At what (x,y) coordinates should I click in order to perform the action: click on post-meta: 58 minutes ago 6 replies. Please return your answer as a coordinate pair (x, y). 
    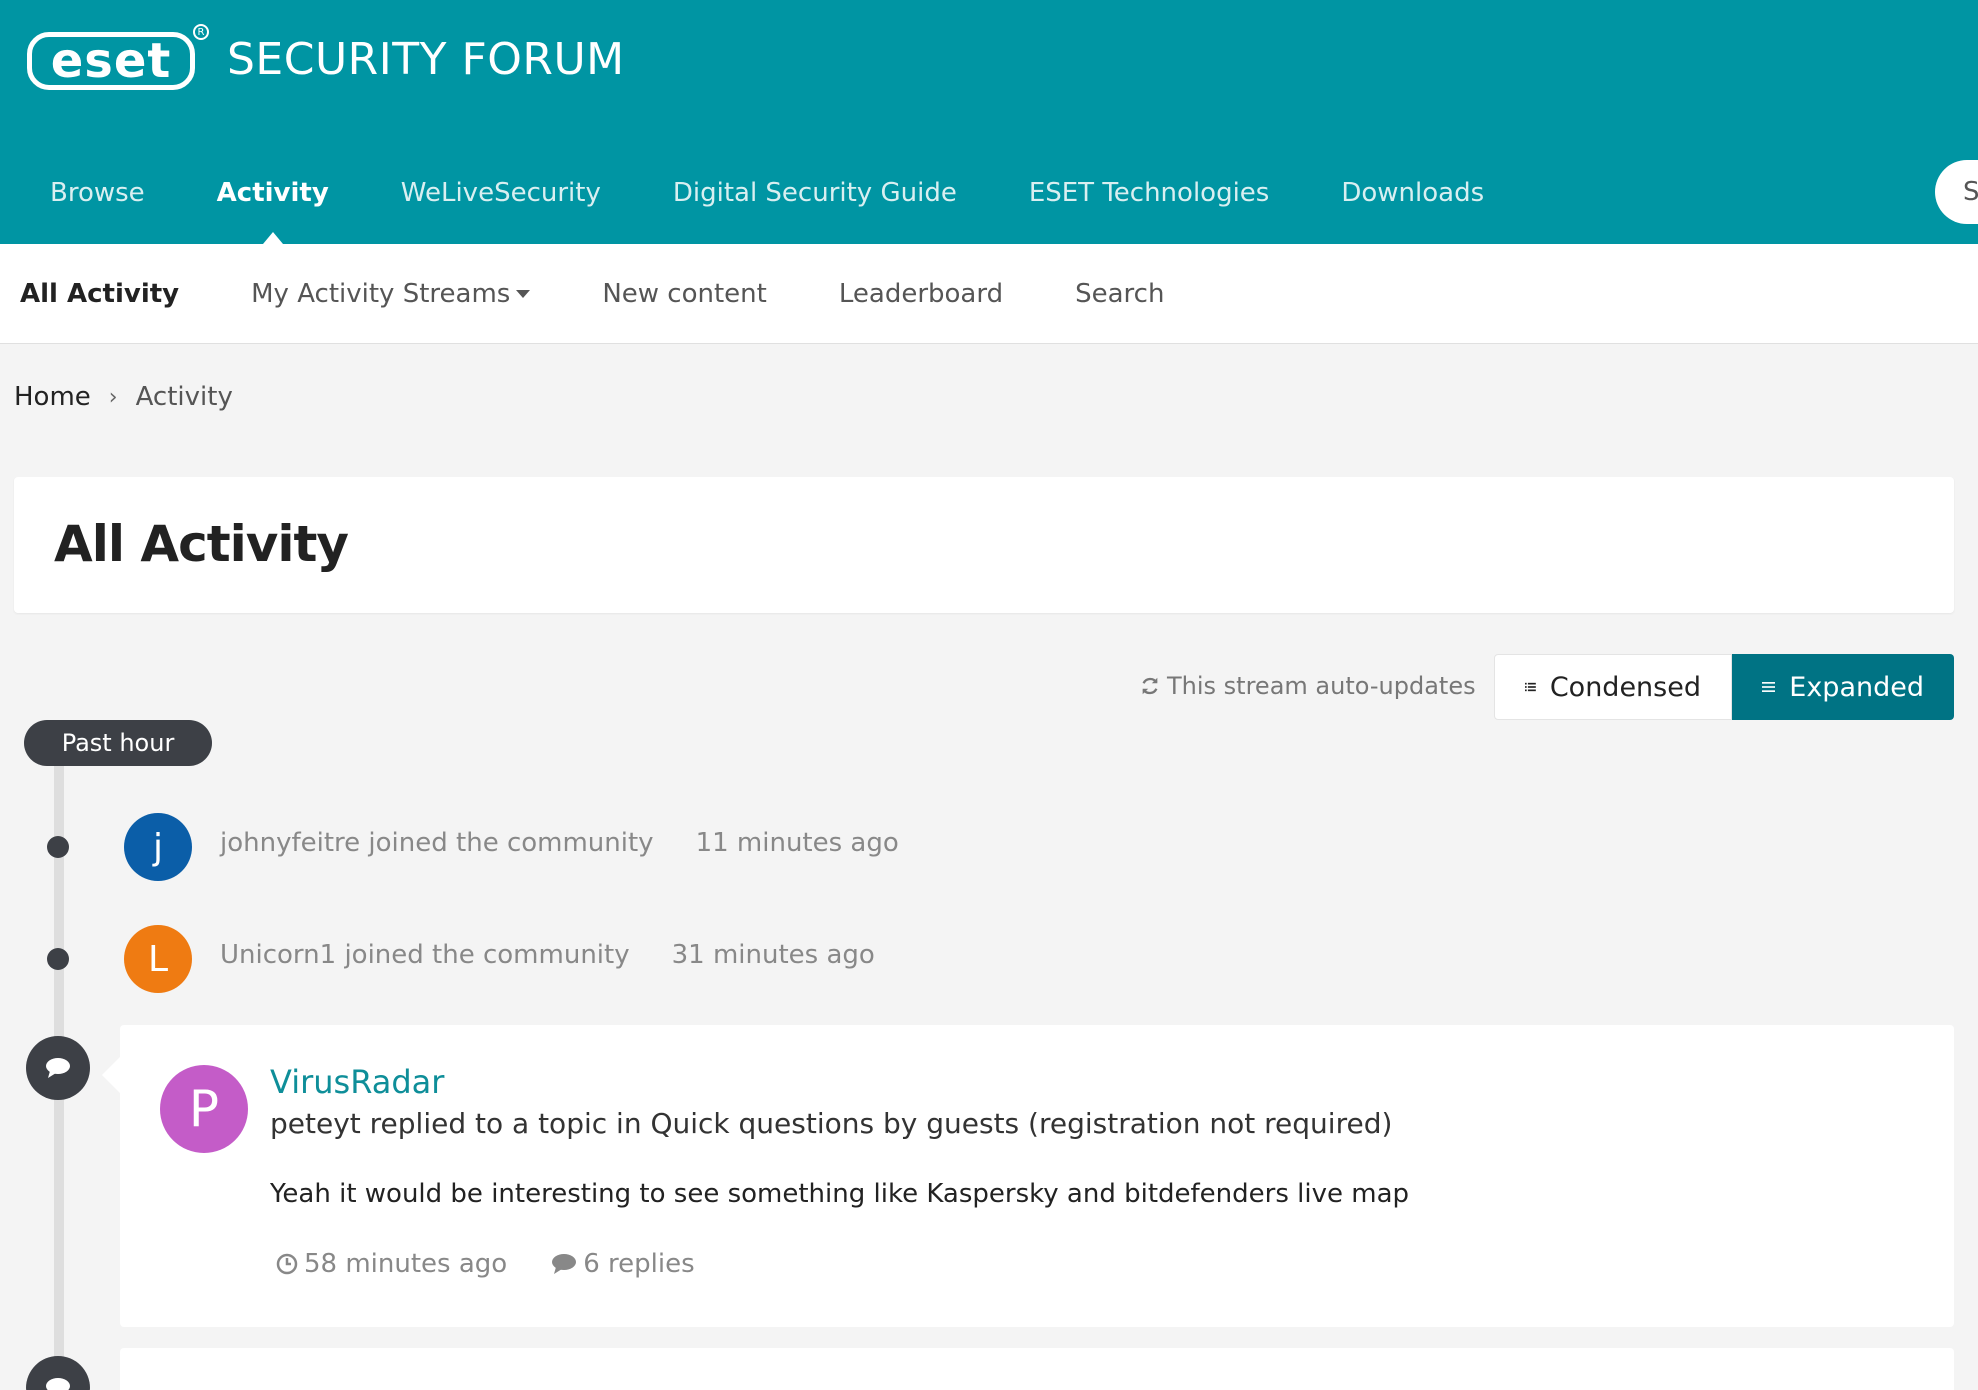
    Looking at the image, I should click on (507, 1264).